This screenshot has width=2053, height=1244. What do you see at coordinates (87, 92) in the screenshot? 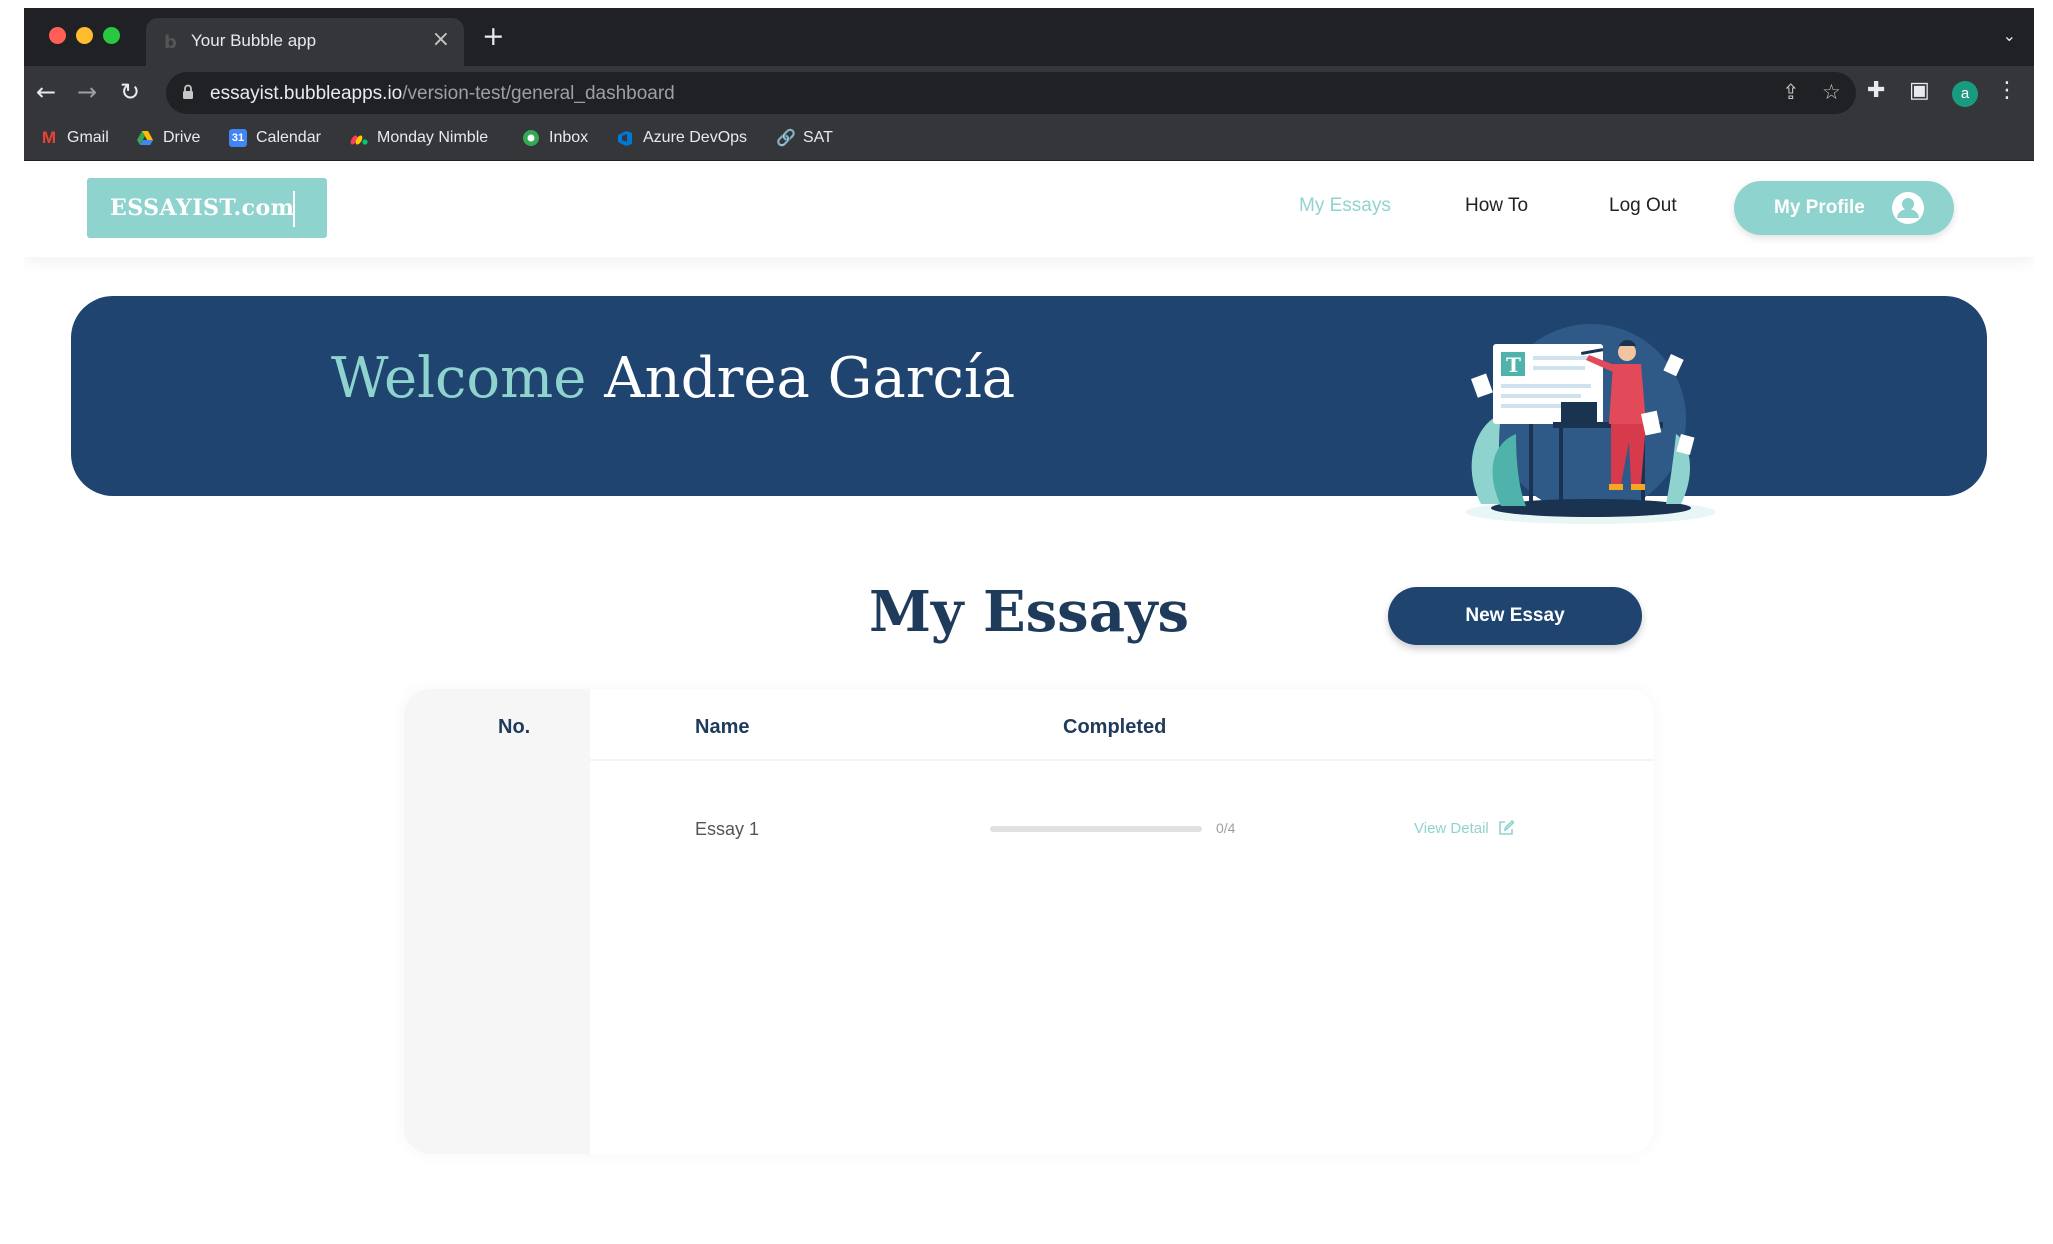
I see `forward-arrow-icon: →` at bounding box center [87, 92].